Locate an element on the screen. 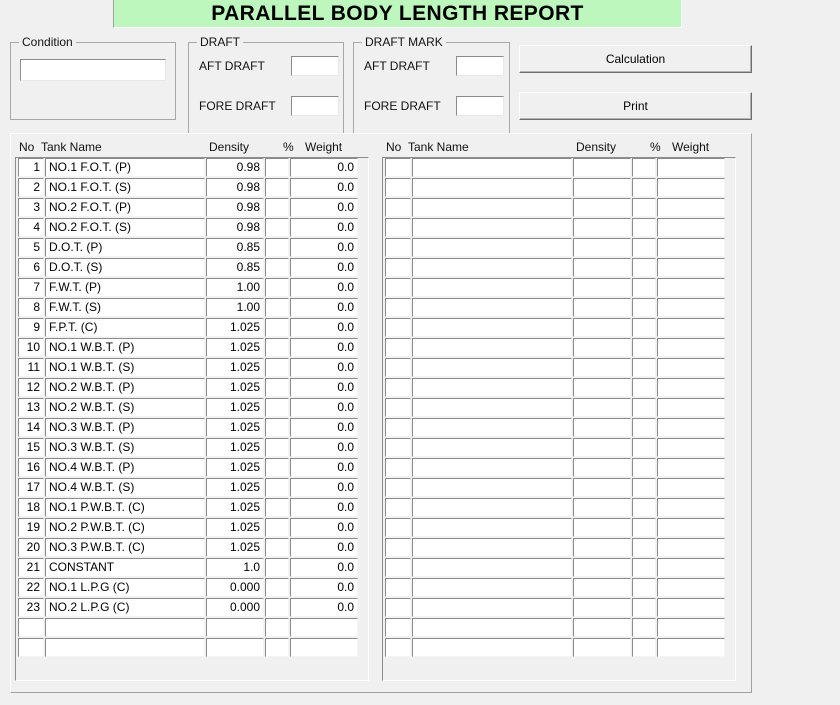 The image size is (840, 705). table-row: 22 NO.1 L.P.G (C) 0.000 0.0 is located at coordinates (192, 588).